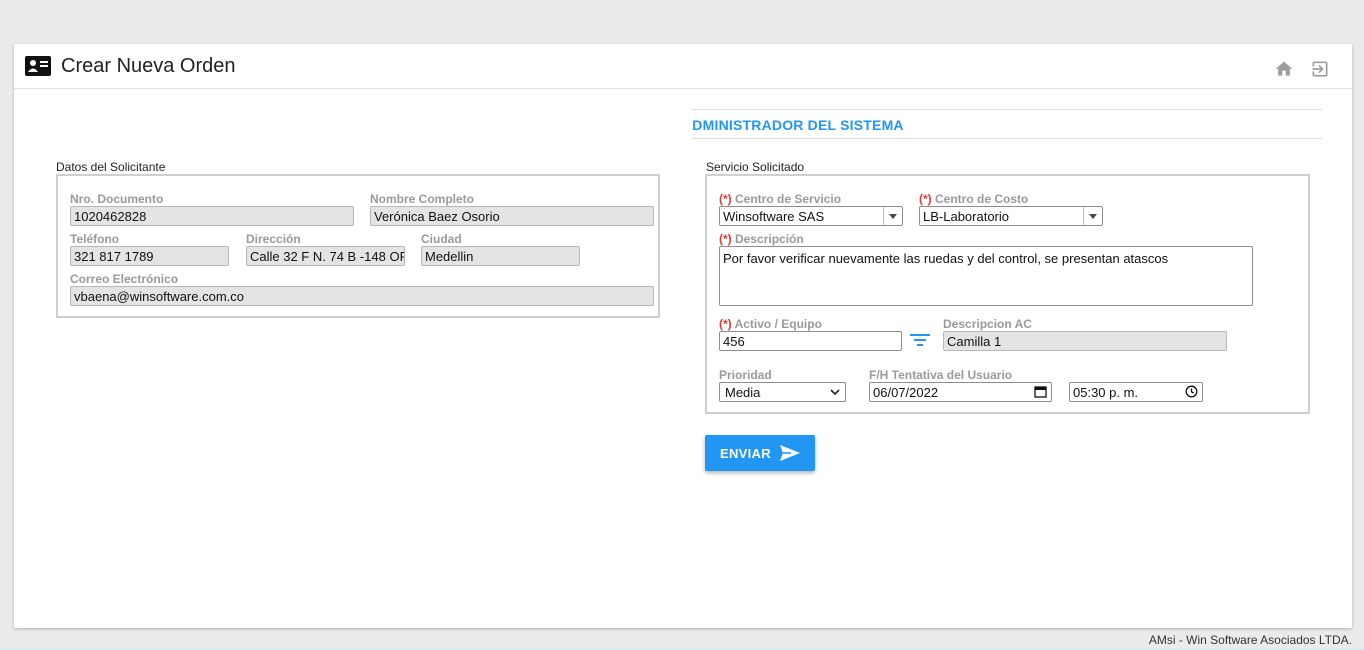 This screenshot has height=650, width=1364. What do you see at coordinates (966, 216) in the screenshot?
I see `centro-costo-value: LB-Laboratorio` at bounding box center [966, 216].